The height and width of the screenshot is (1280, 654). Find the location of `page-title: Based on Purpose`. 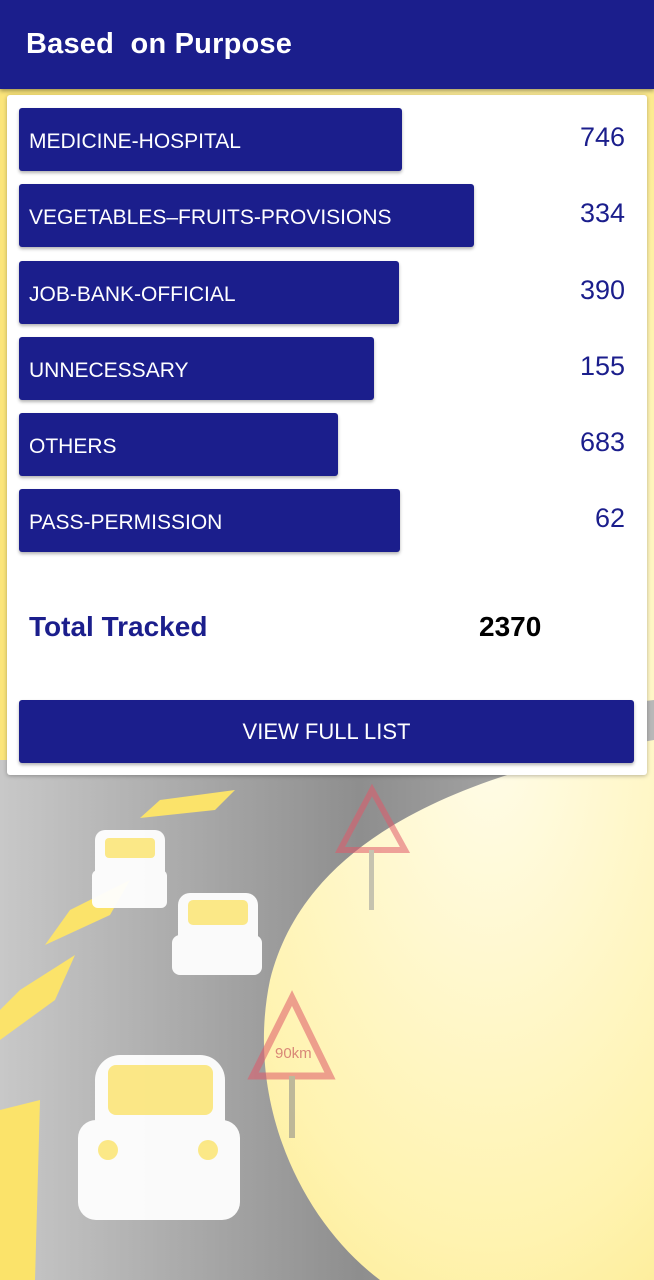

page-title: Based on Purpose is located at coordinates (159, 44).